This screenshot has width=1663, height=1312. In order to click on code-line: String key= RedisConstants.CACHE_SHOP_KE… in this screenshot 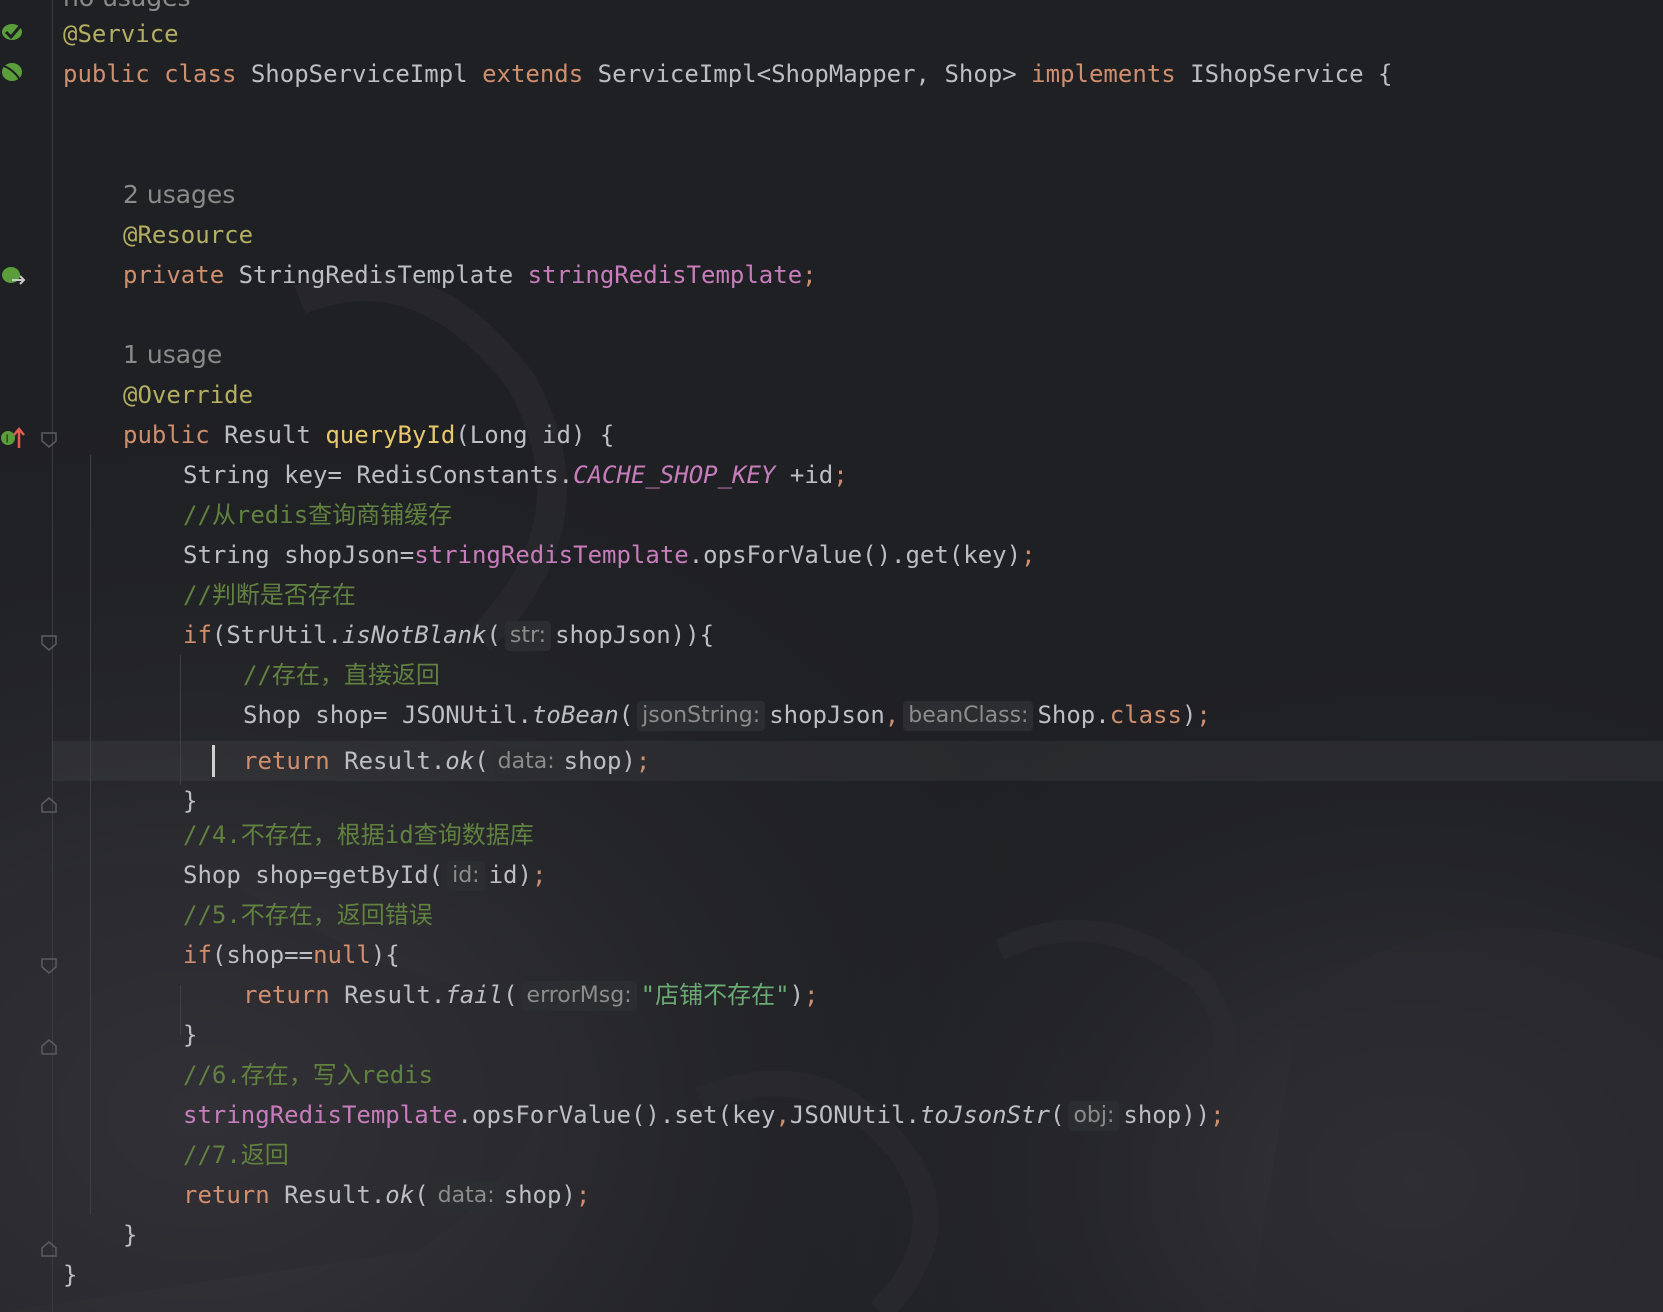, I will do `click(515, 475)`.